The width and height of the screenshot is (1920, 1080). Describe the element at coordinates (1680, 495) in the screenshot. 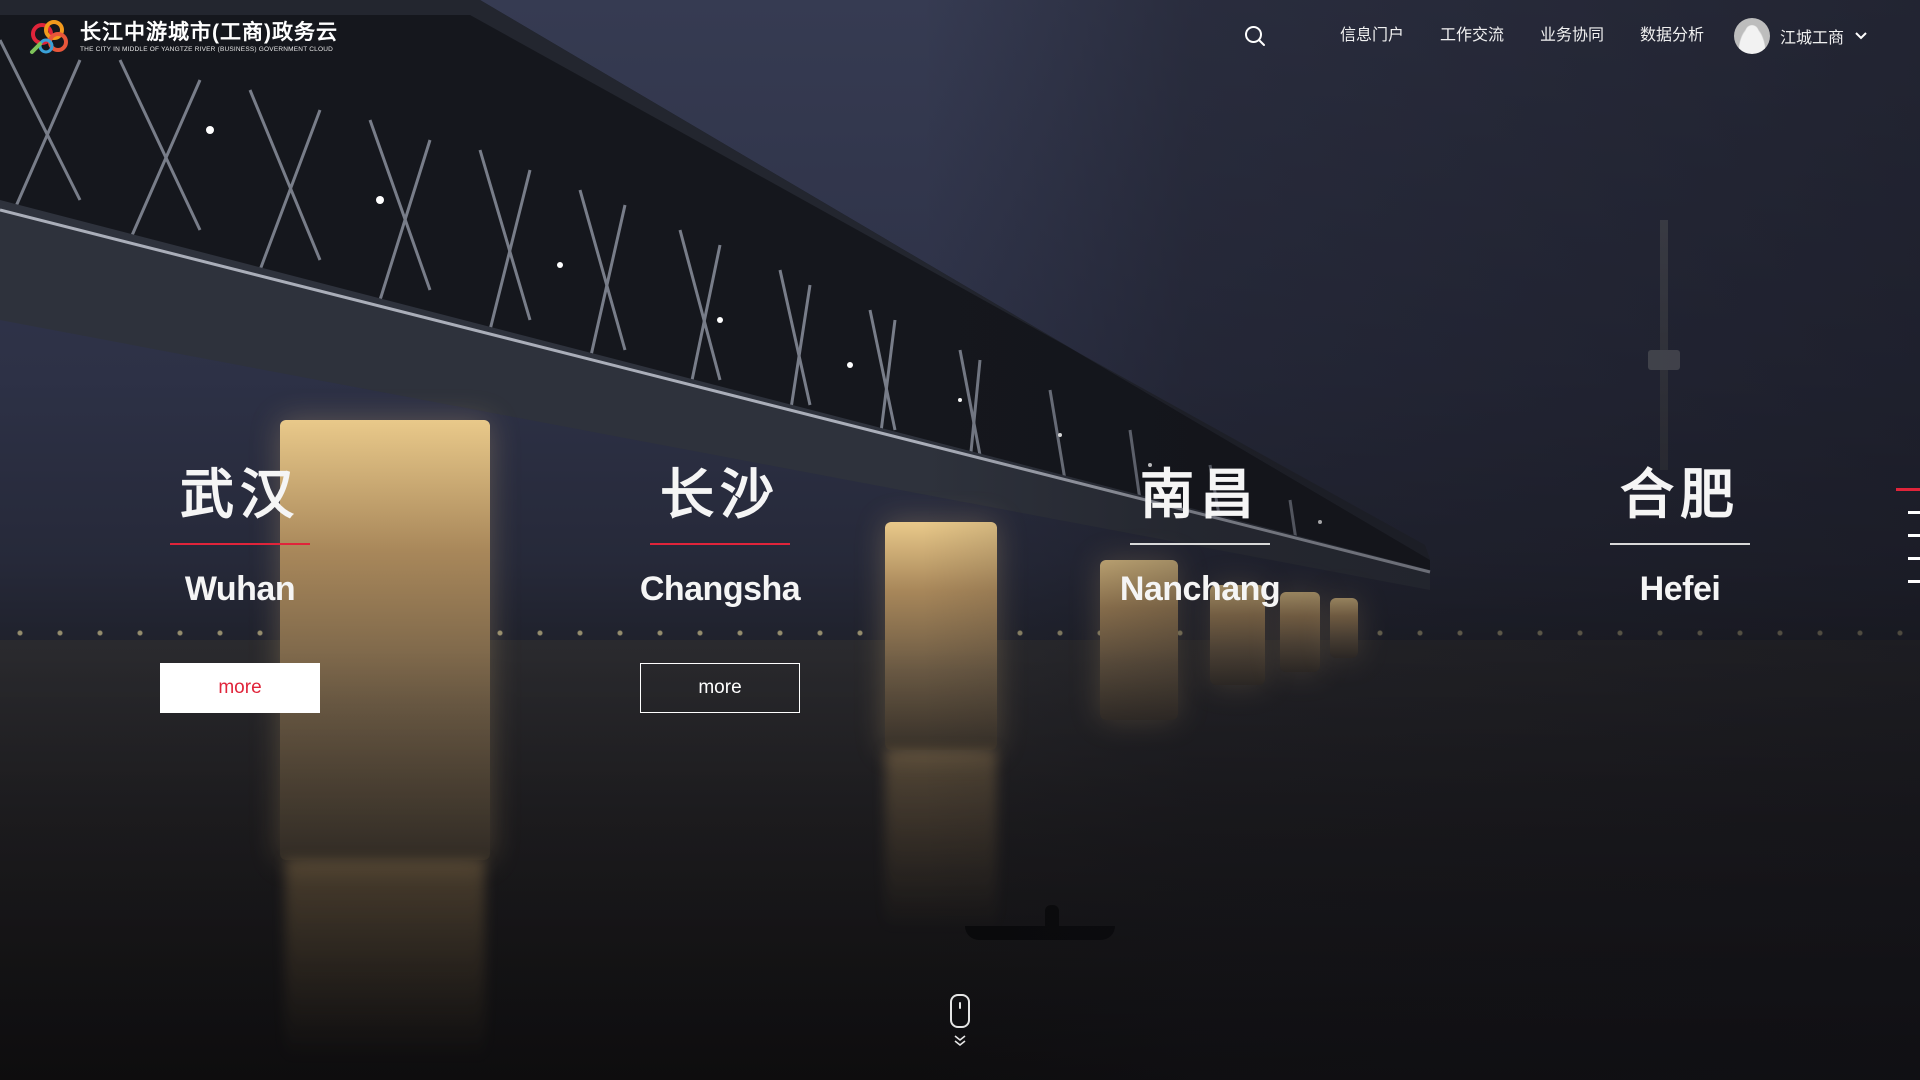

I see `city-name-cn: 合肥` at that location.